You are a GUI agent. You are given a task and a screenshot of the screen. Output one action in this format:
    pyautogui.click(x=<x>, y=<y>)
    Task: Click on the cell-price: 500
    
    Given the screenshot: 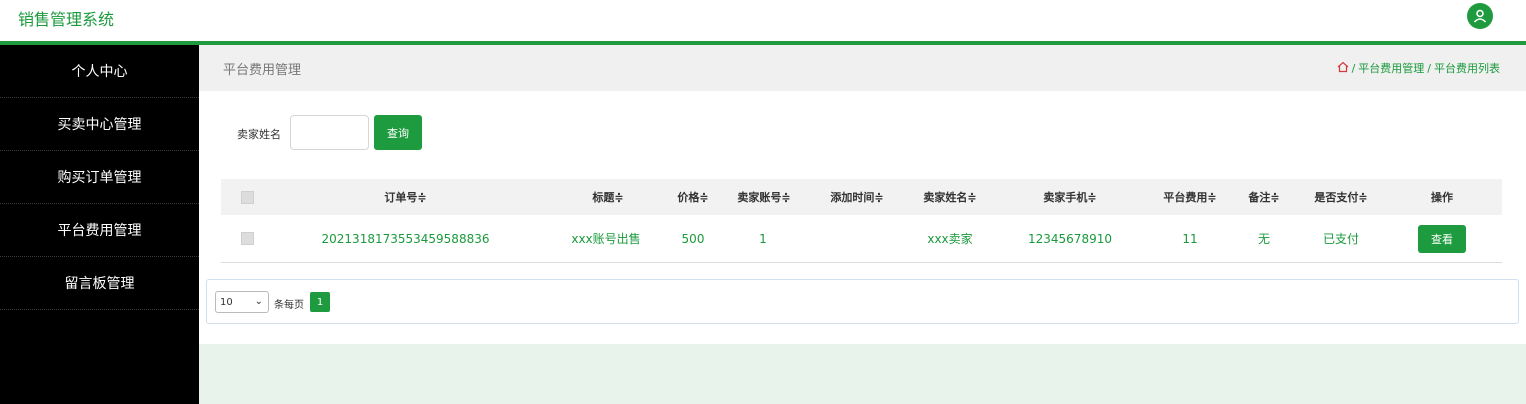 What is the action you would take?
    pyautogui.click(x=693, y=238)
    